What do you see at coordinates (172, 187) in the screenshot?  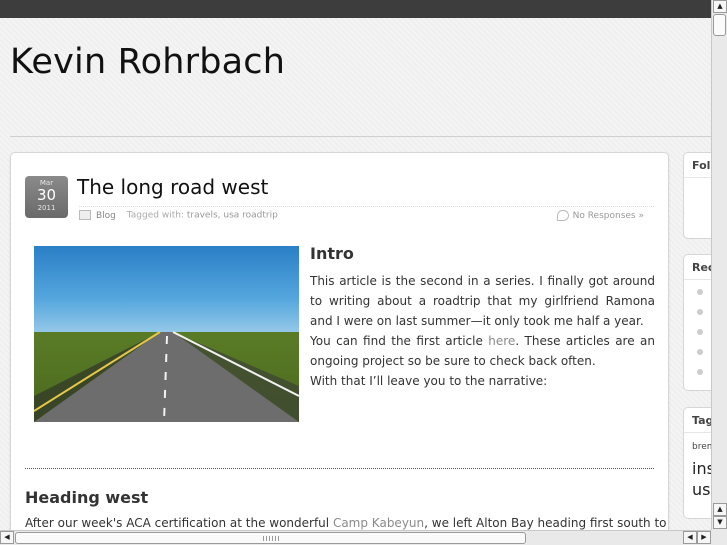 I see `post-title: The long road west` at bounding box center [172, 187].